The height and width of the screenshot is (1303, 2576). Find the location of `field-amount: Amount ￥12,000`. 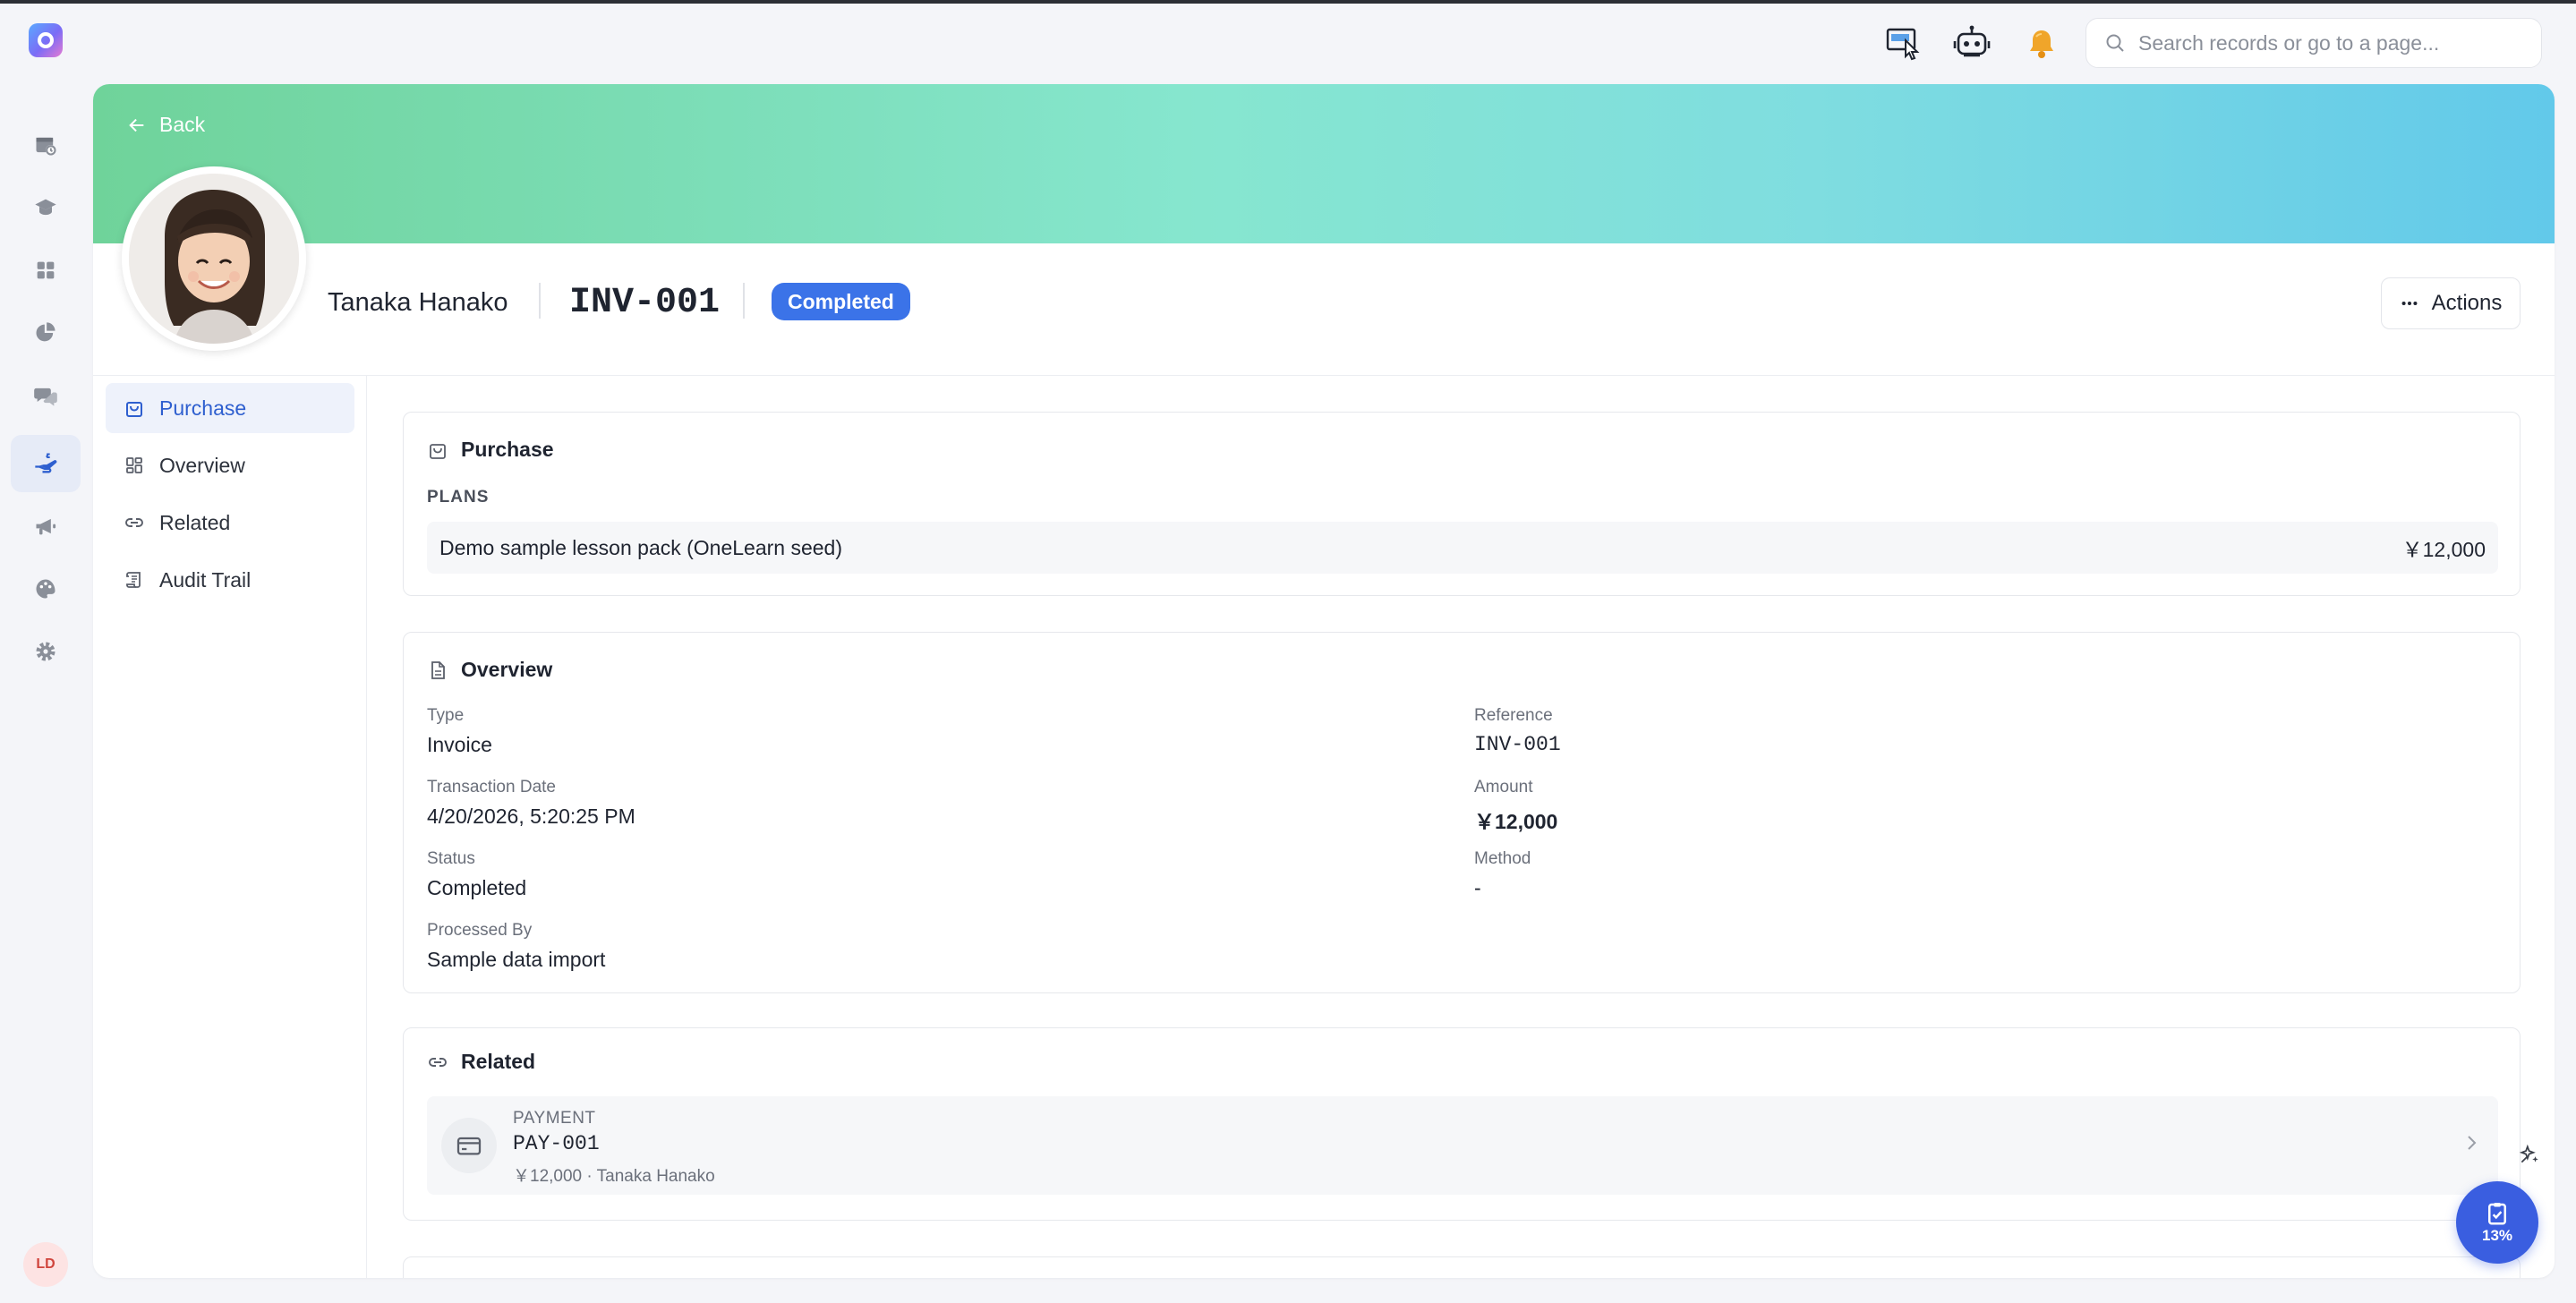

field-amount: Amount ￥12,000 is located at coordinates (1516, 805).